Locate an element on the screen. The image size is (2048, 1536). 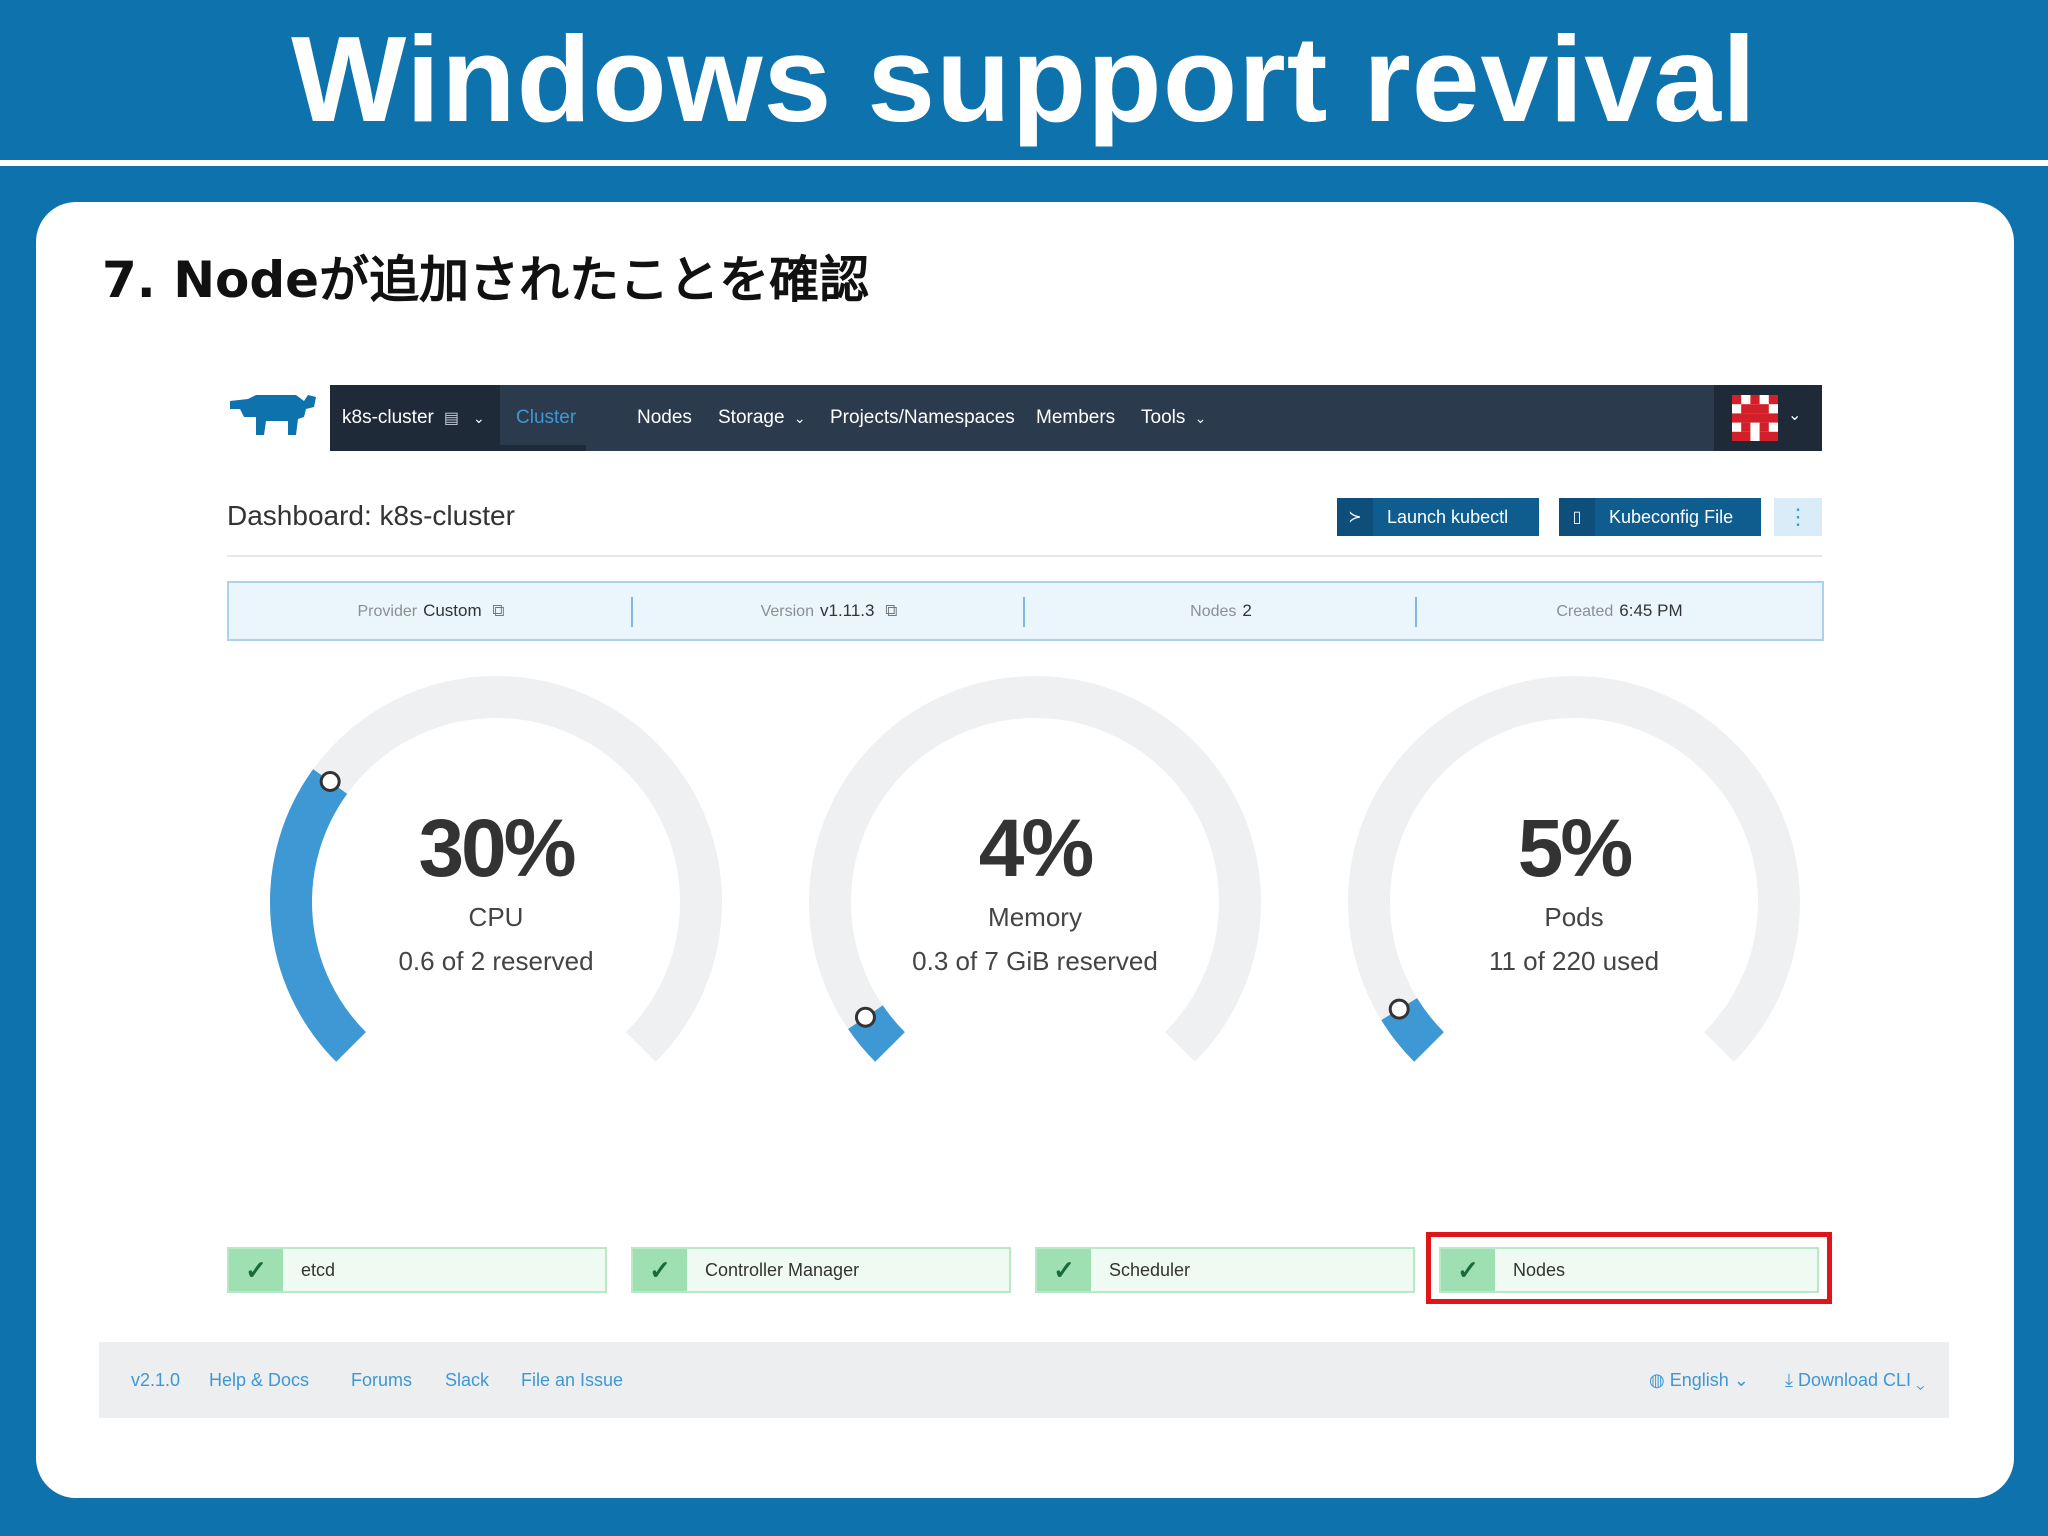
slide-title: Windows support revival is located at coordinates (1024, 79).